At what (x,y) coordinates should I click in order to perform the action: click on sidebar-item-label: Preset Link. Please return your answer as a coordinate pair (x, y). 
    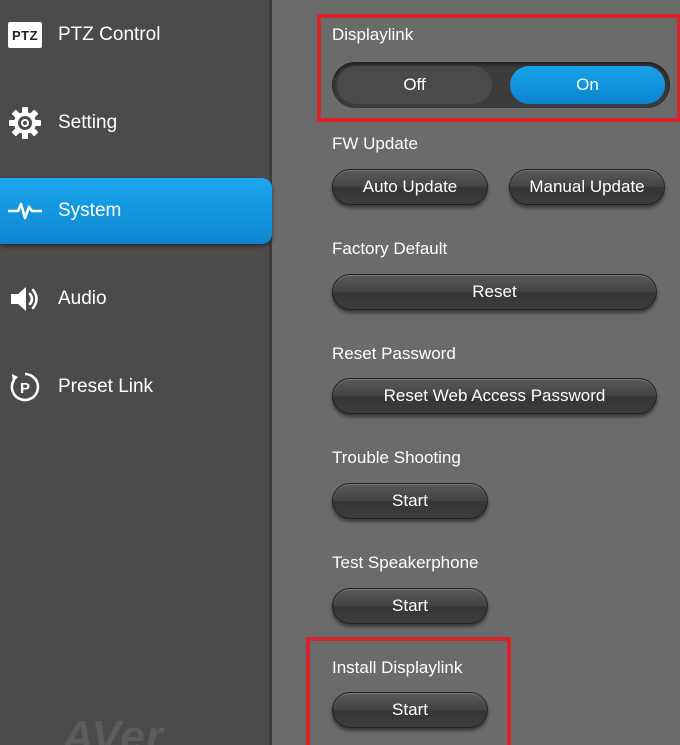
    Looking at the image, I should click on (106, 386).